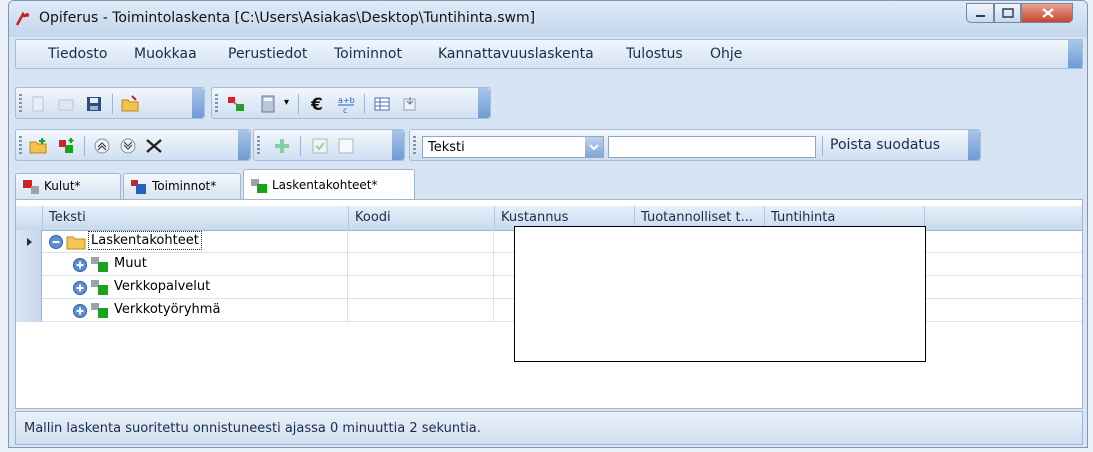 This screenshot has height=452, width=1093. Describe the element at coordinates (654, 54) in the screenshot. I see `menu-tulostus: Tulostus` at that location.